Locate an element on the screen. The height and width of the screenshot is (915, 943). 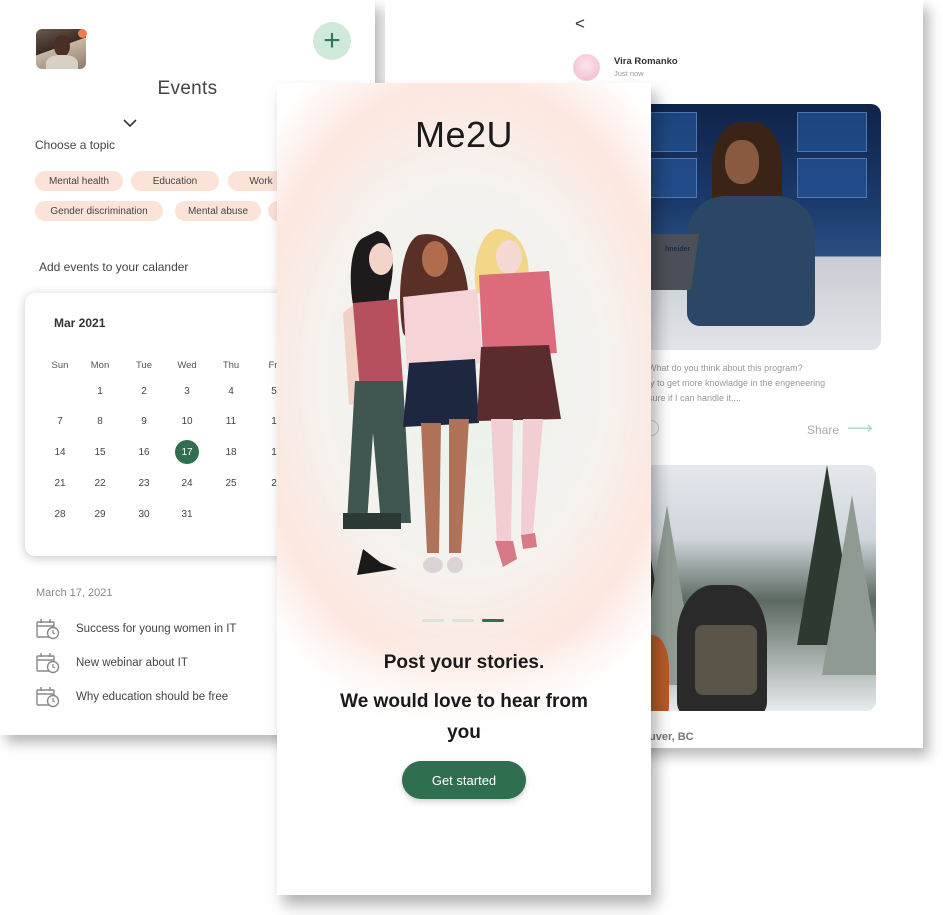
subheadline-line1: We would love to hear from is located at coordinates (464, 701).